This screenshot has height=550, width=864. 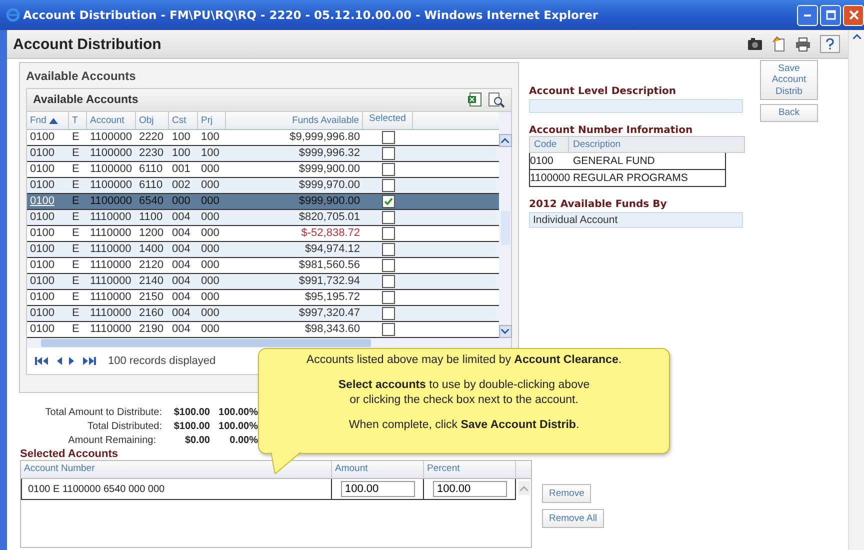 I want to click on close-icon, so click(x=853, y=15).